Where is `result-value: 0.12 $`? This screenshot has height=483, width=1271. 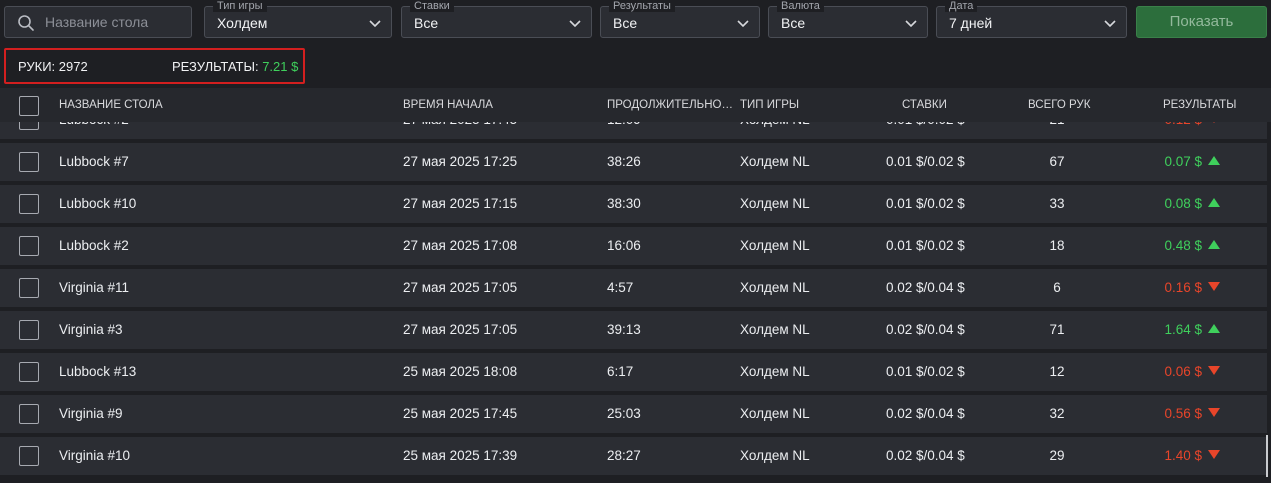
result-value: 0.12 $ is located at coordinates (1183, 124).